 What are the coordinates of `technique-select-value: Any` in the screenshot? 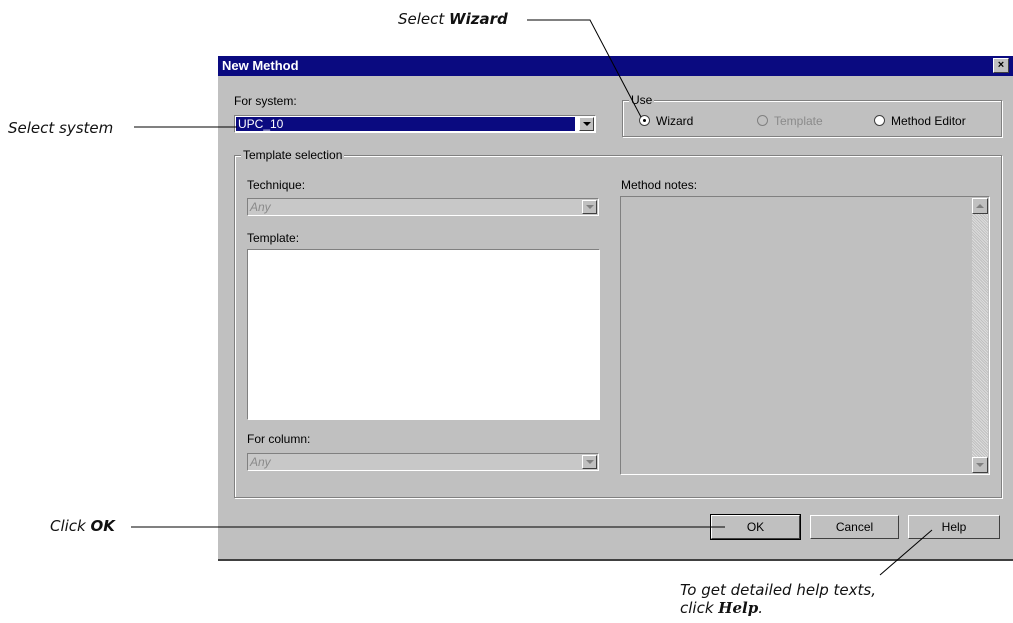 It's located at (260, 207).